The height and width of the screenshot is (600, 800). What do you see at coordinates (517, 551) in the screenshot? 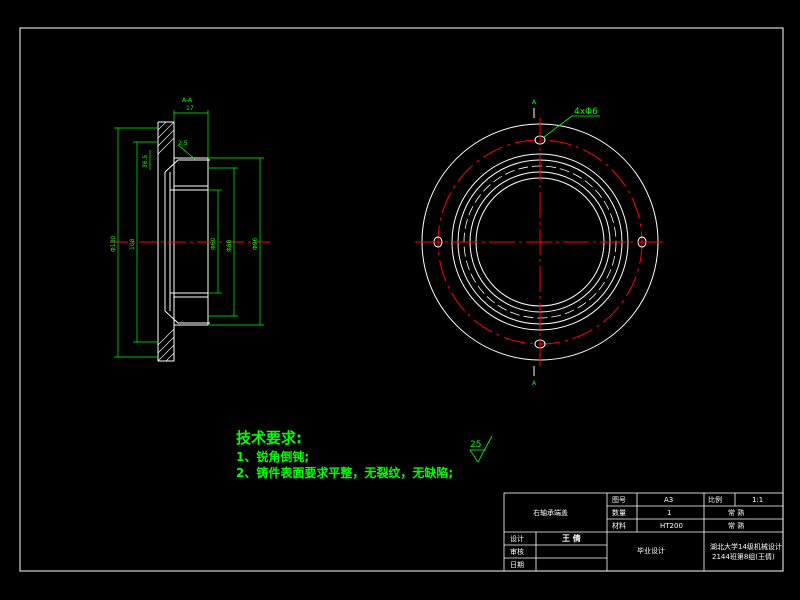
I see `checker-label: 审核` at bounding box center [517, 551].